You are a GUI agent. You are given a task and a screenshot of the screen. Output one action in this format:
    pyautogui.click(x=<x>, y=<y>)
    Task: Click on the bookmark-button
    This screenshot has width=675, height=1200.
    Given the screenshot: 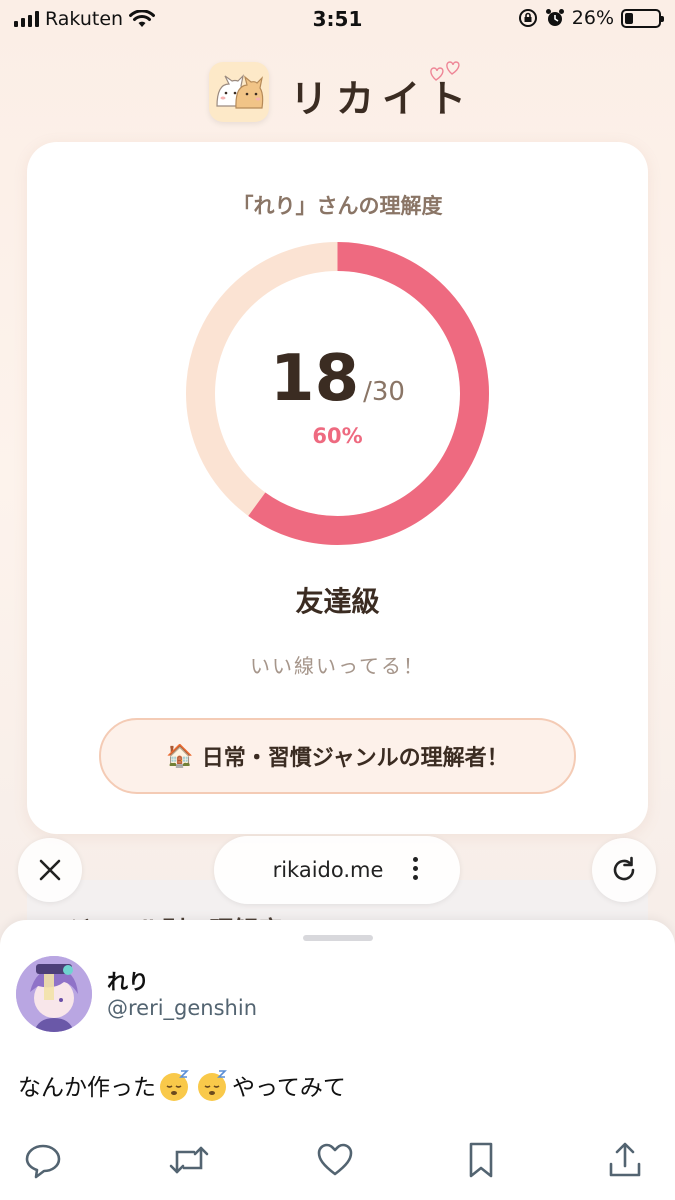 What is the action you would take?
    pyautogui.click(x=481, y=1160)
    